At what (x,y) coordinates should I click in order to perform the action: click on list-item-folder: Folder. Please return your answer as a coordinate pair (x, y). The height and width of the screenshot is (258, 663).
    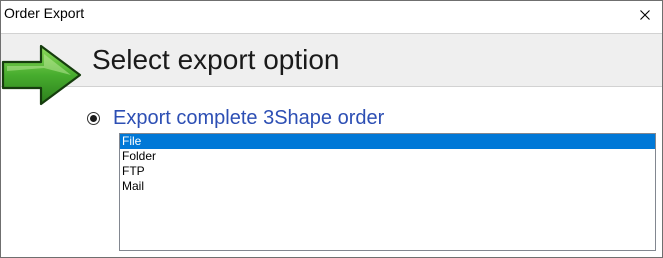
    Looking at the image, I should click on (387, 156).